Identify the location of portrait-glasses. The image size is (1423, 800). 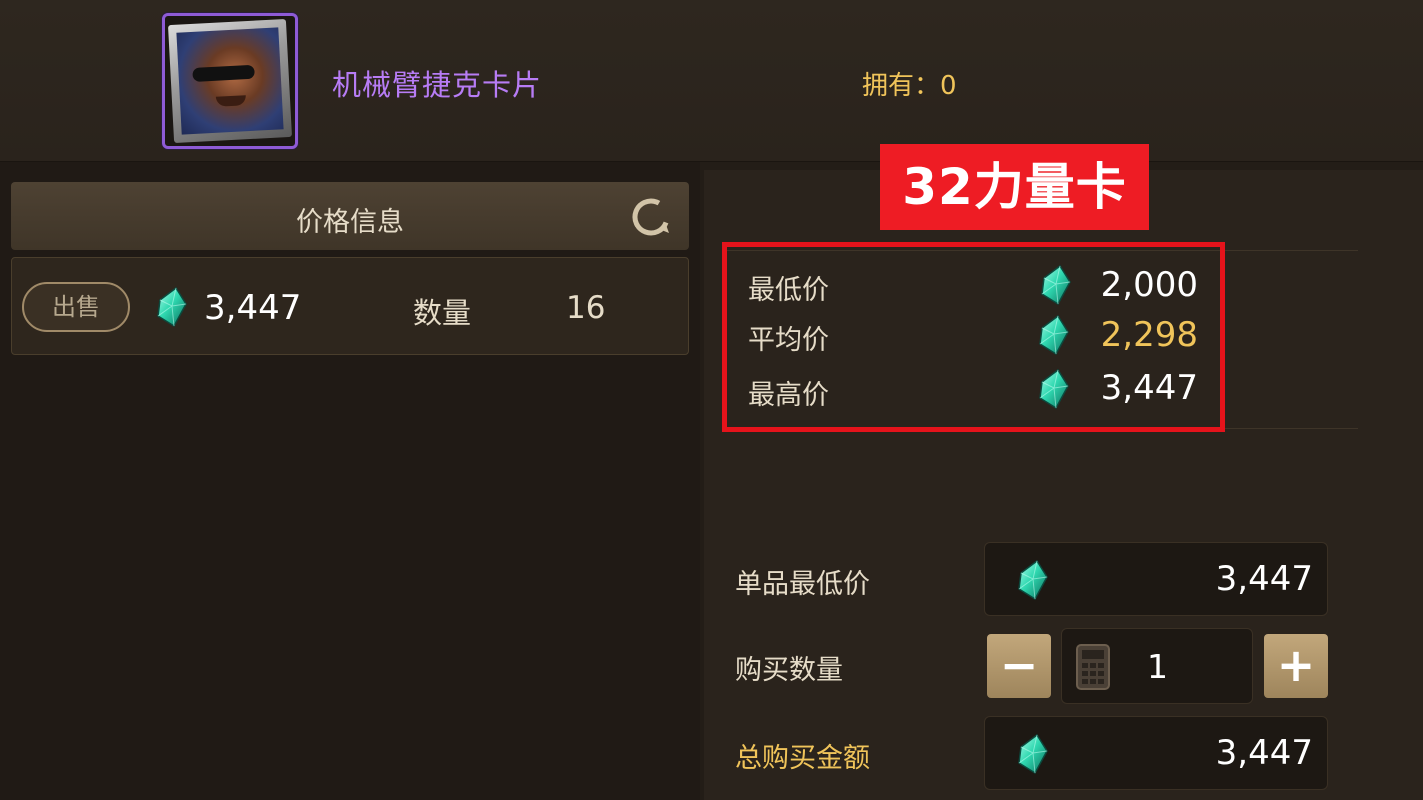
(223, 73).